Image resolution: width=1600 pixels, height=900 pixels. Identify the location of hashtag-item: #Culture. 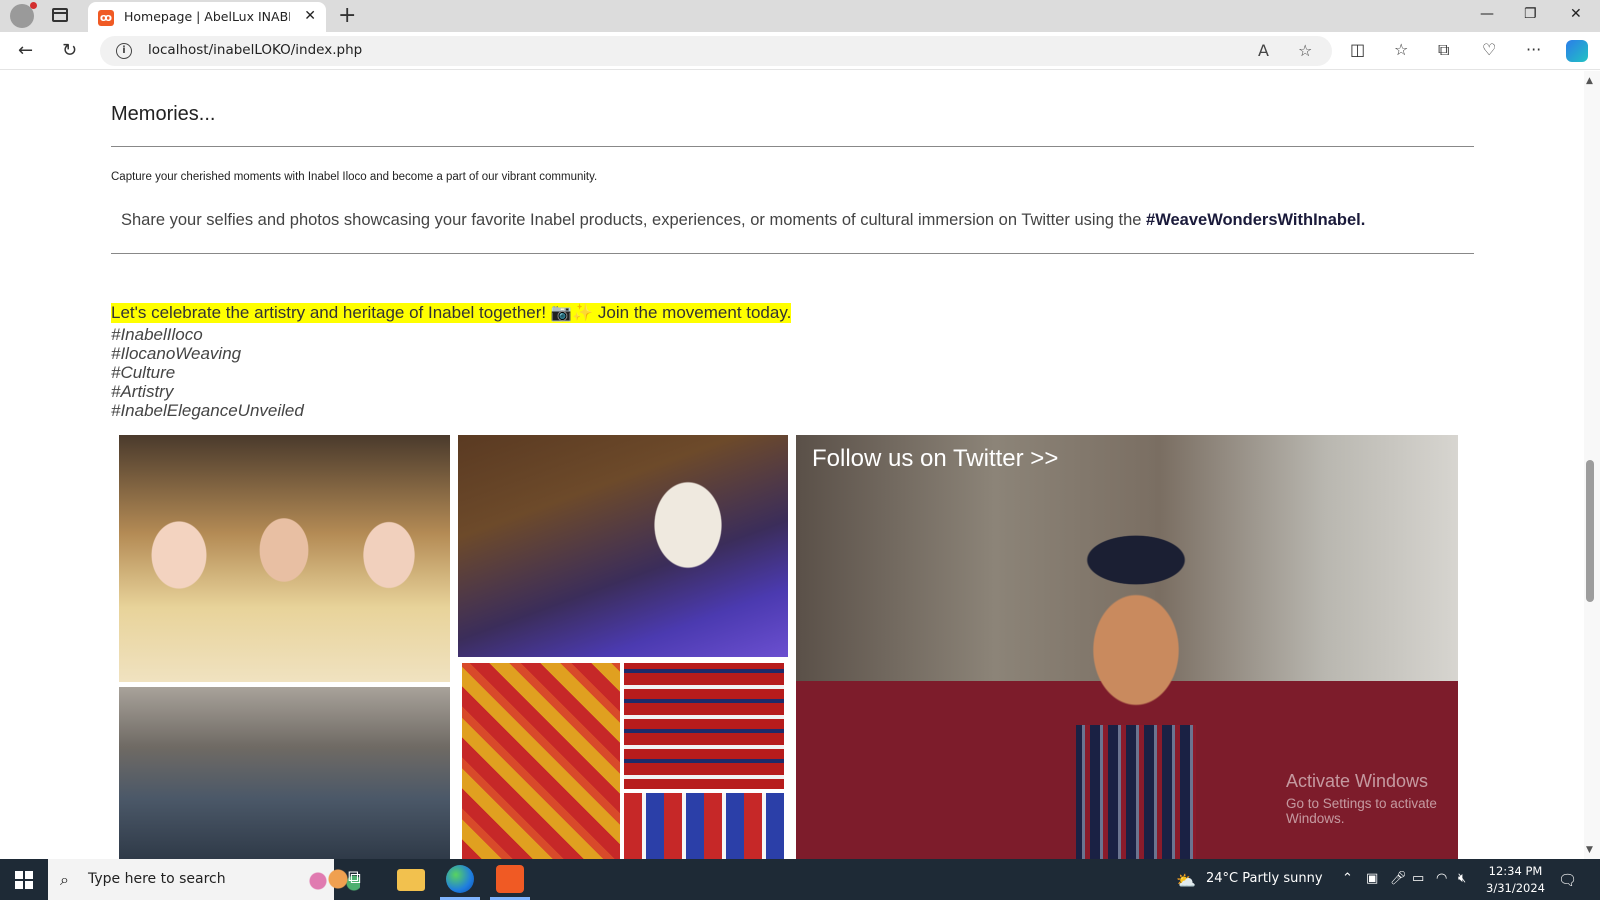
(143, 372).